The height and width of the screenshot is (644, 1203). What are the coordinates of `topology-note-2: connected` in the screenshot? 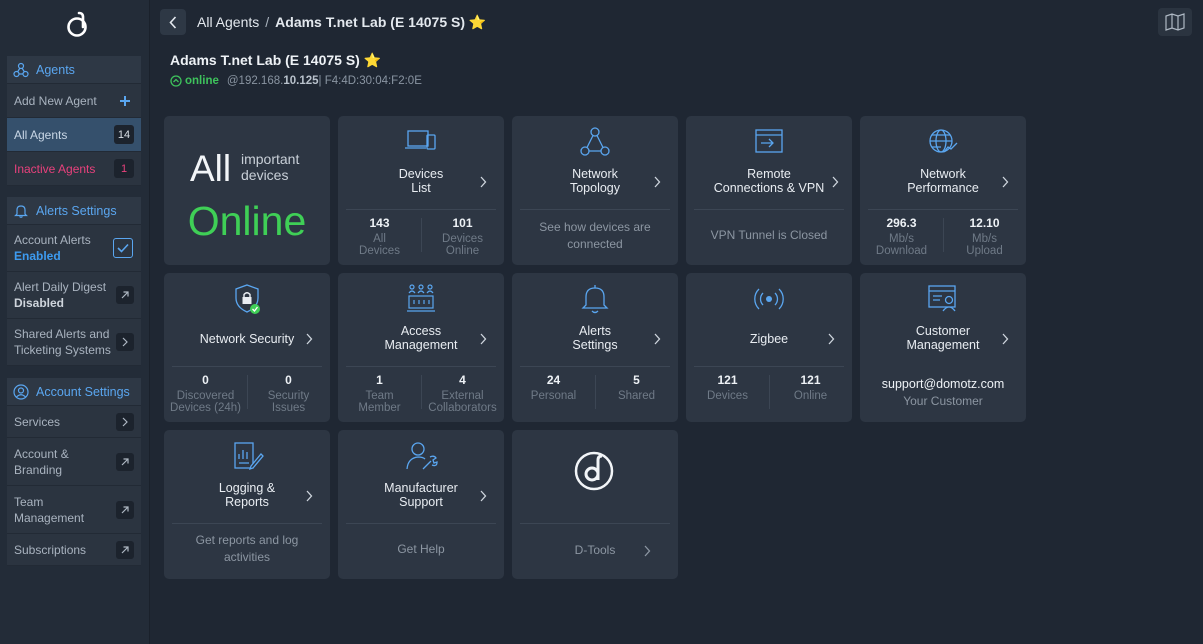 It's located at (595, 244).